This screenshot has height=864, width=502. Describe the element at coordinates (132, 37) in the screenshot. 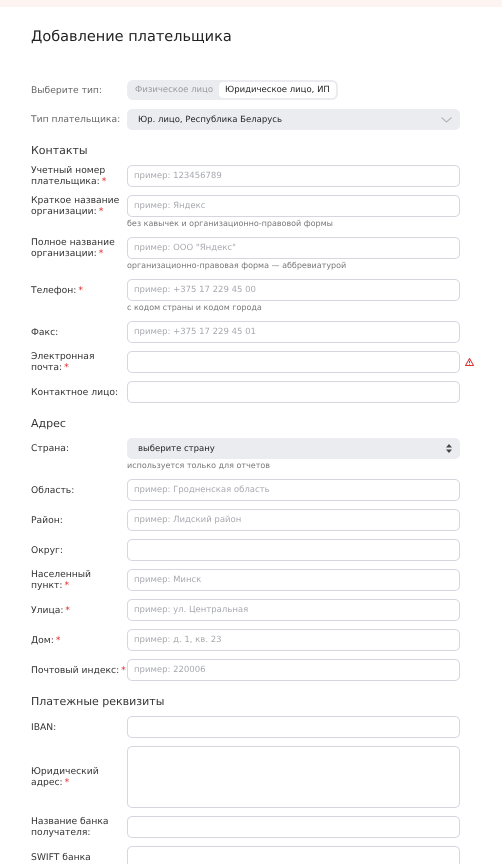

I see `page-title: Добавление плательщика` at that location.